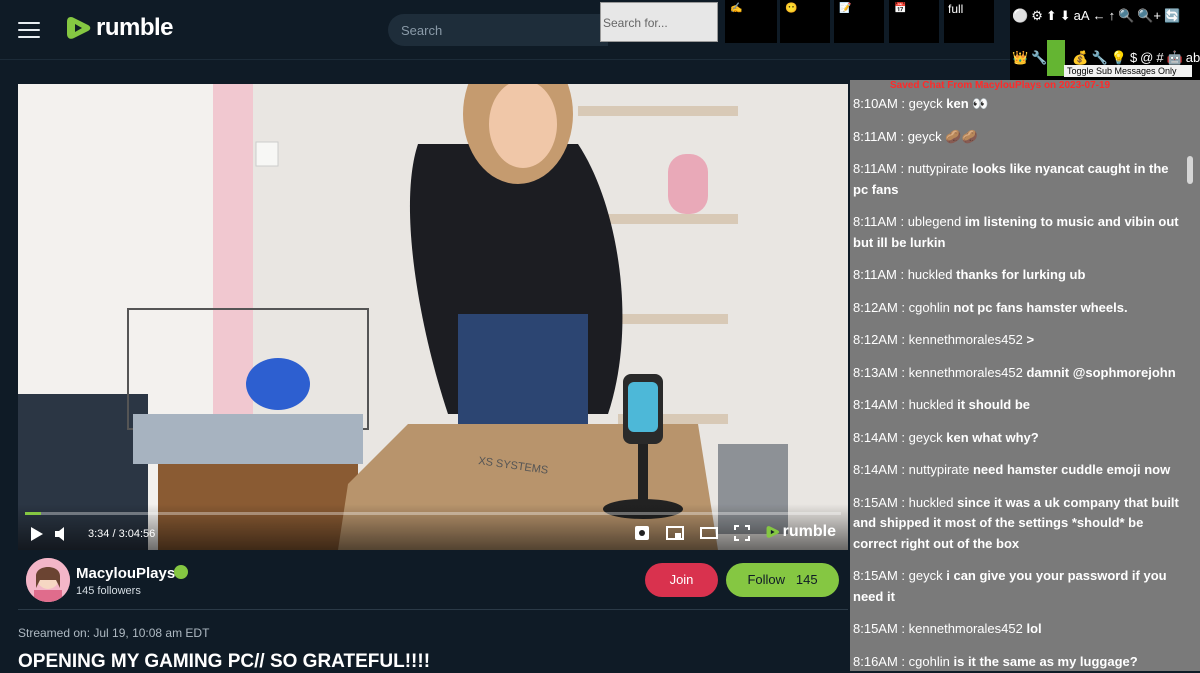 The image size is (1200, 673). What do you see at coordinates (181, 572) in the screenshot?
I see `verified-icon` at bounding box center [181, 572].